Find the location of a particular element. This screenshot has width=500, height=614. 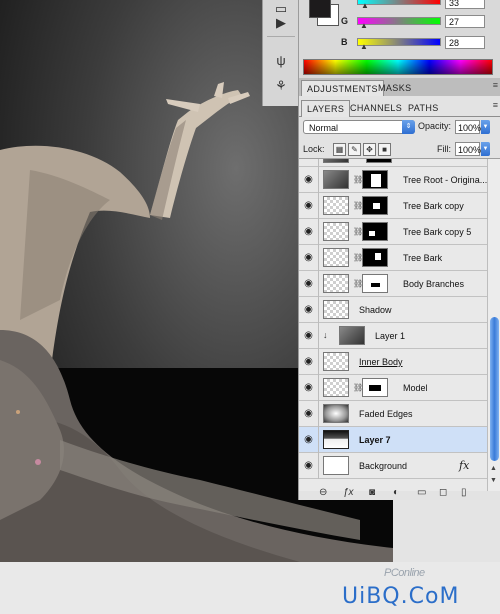

panel-menu-icon: ≡ is located at coordinates (495, 85).